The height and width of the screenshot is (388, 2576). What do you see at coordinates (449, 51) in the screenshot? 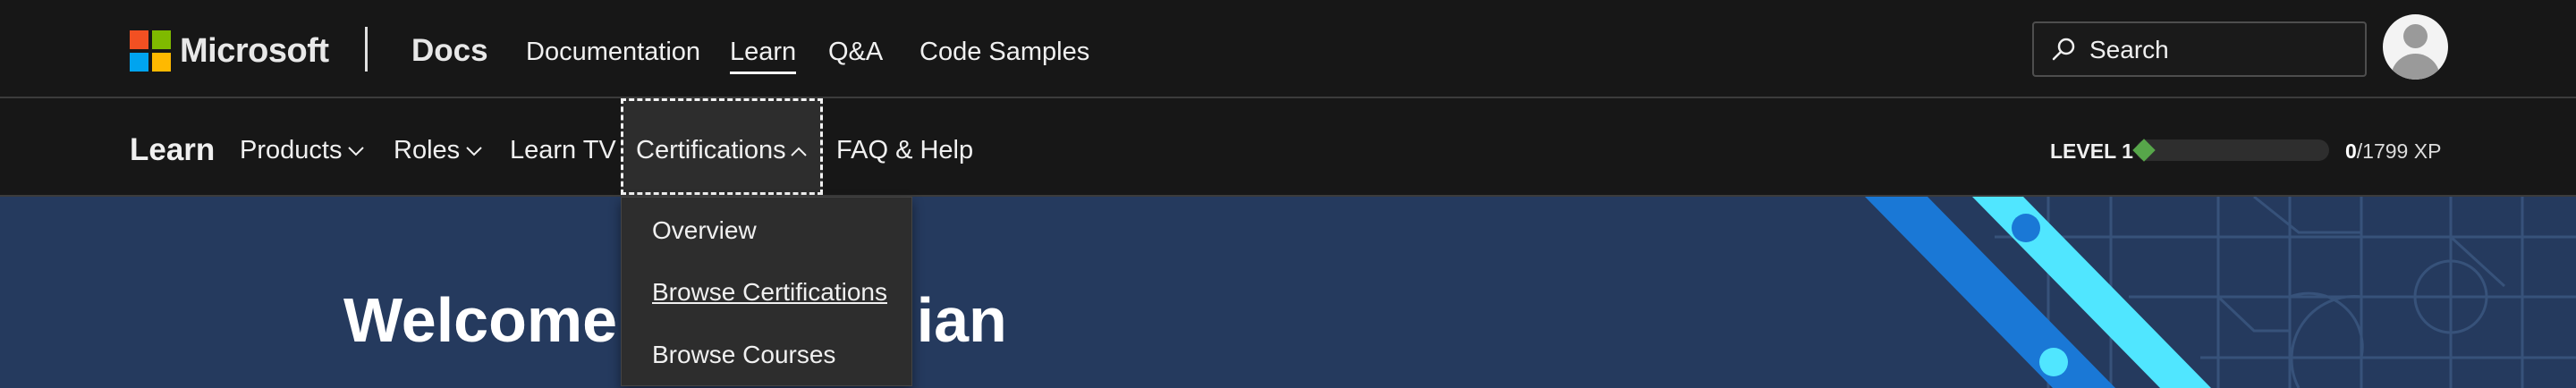
I see `docs-title: Docs` at bounding box center [449, 51].